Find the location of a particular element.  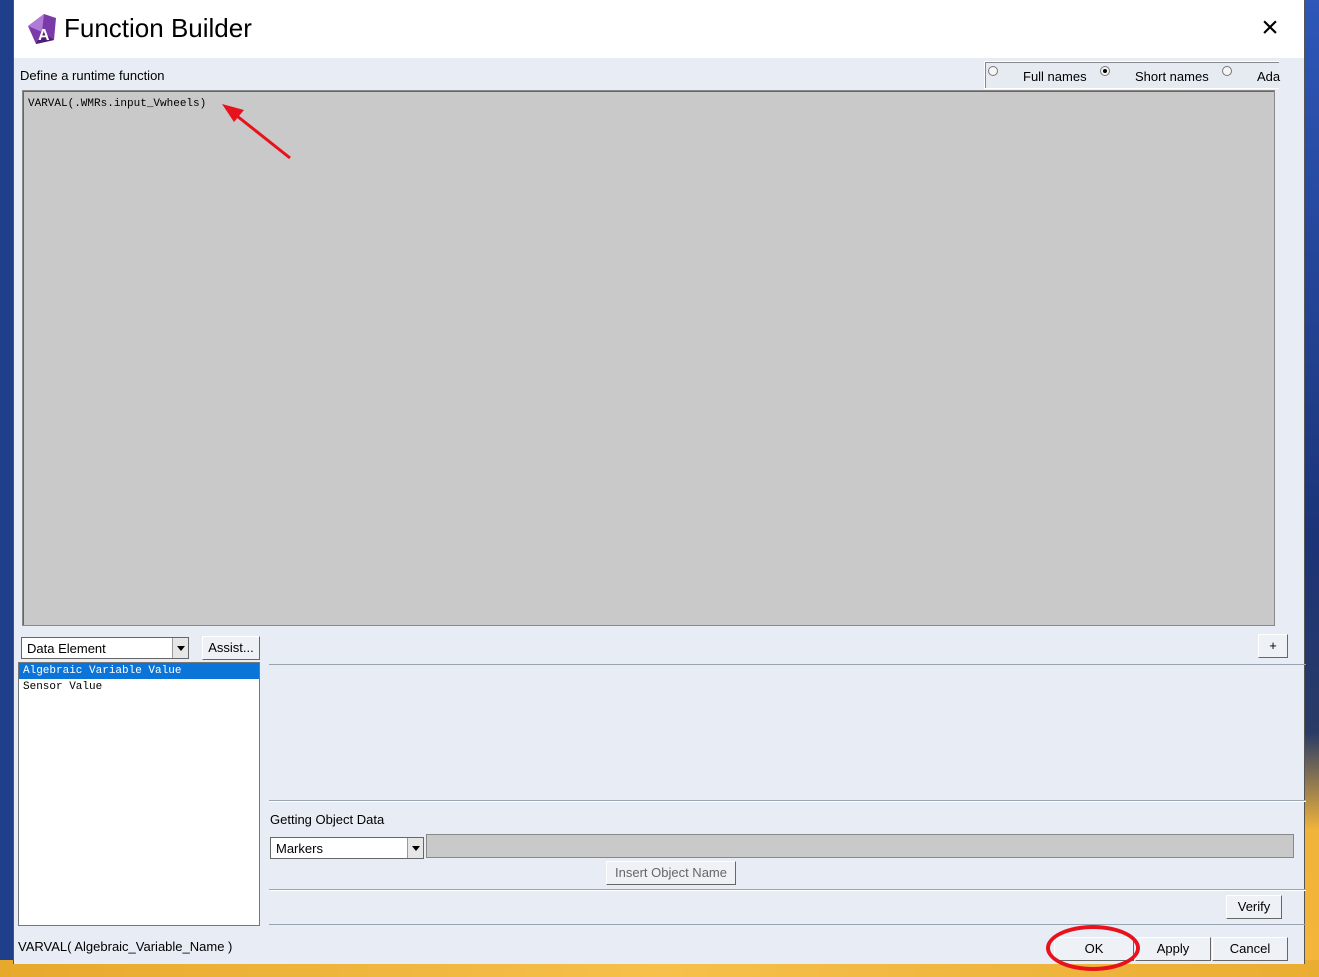

cancel-button: Cancel is located at coordinates (1250, 949).